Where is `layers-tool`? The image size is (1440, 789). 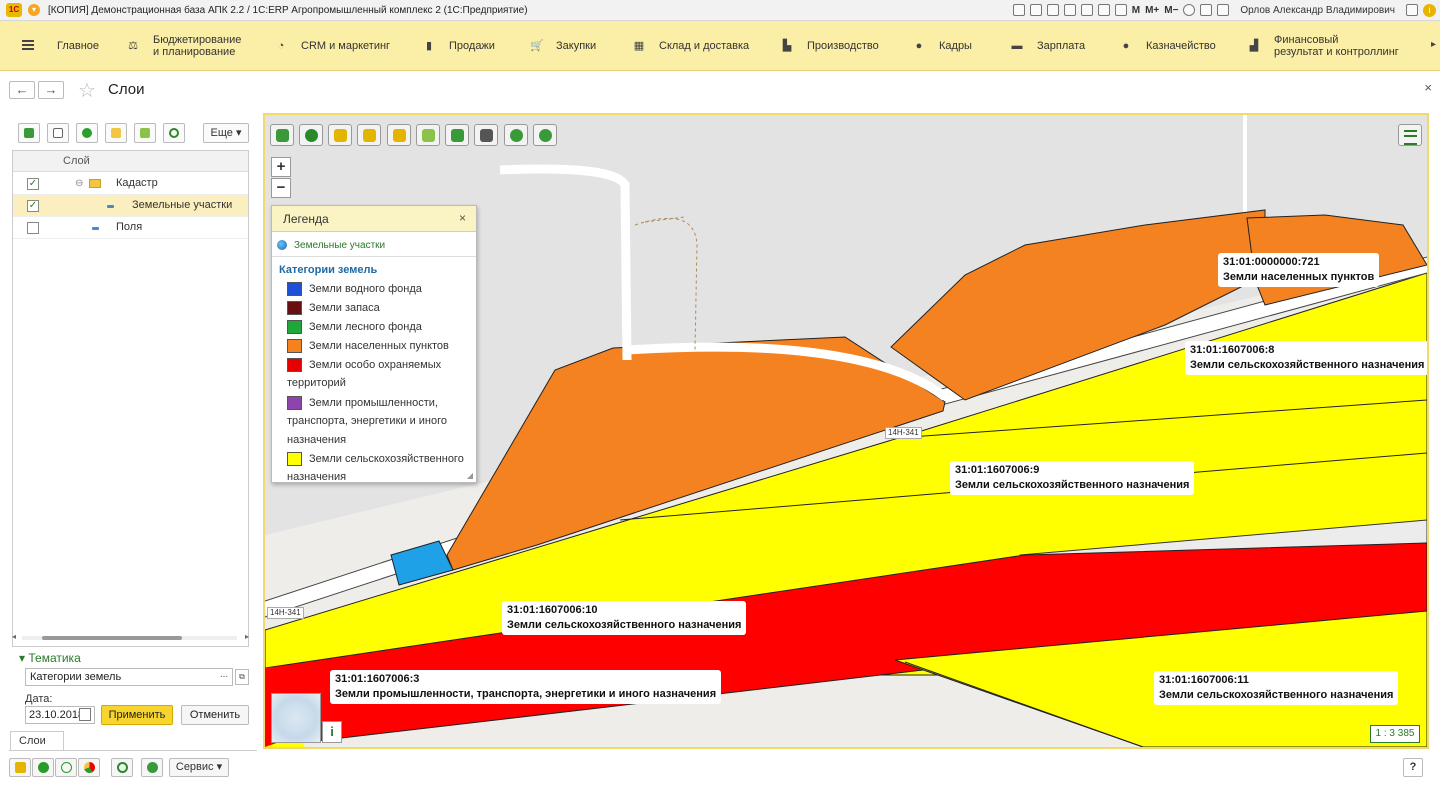
layers-tool is located at coordinates (428, 135).